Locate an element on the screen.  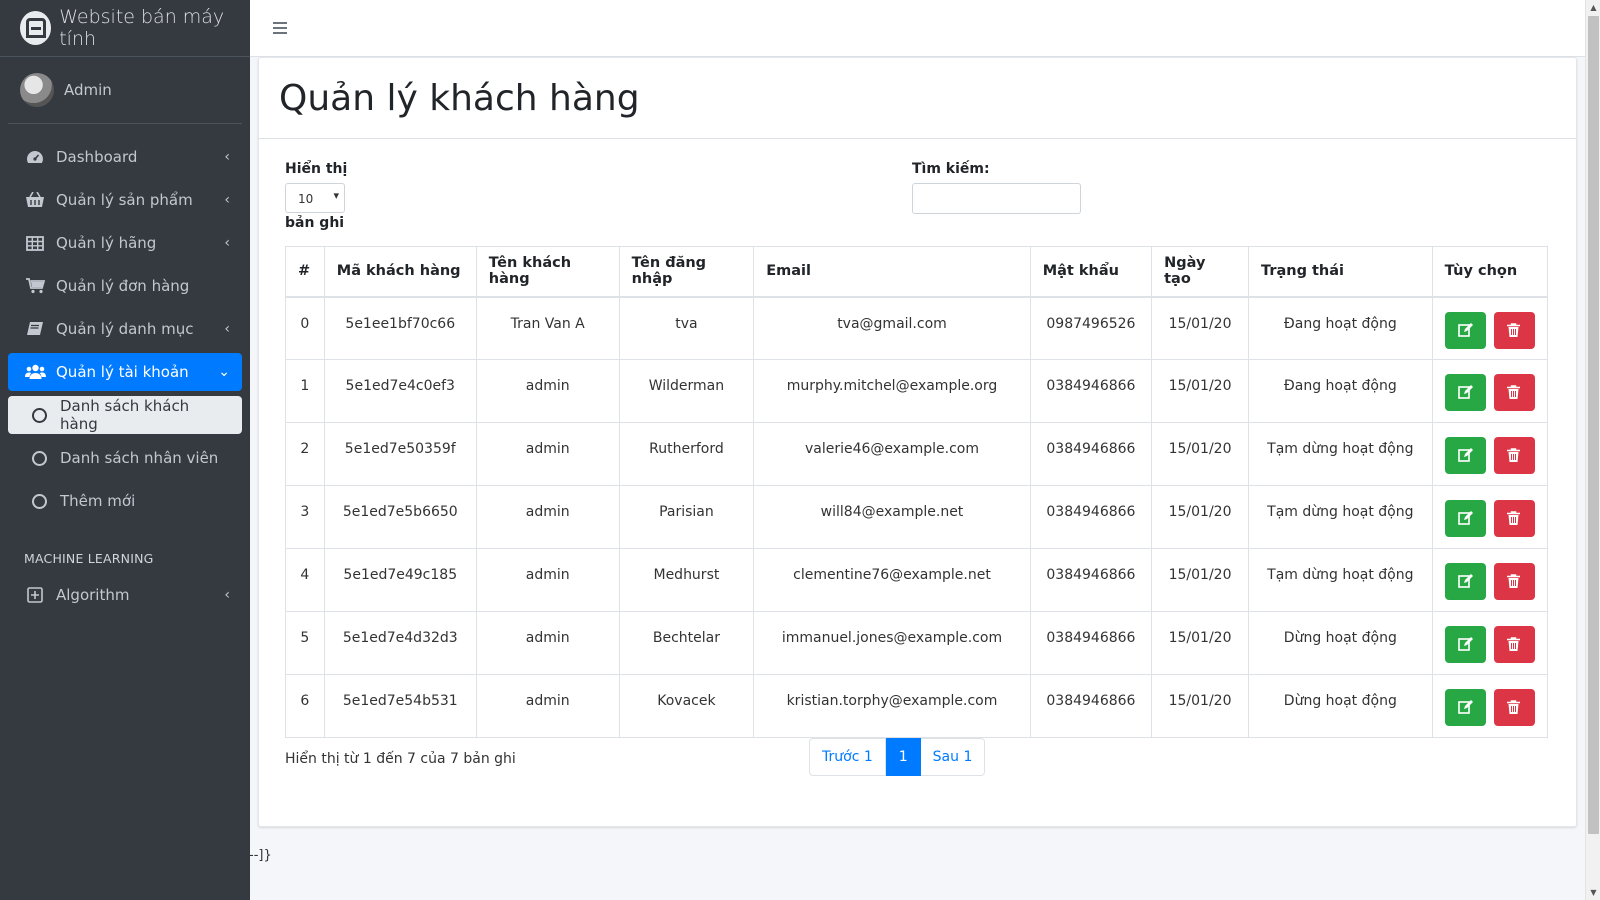
user-name: Admin is located at coordinates (88, 90).